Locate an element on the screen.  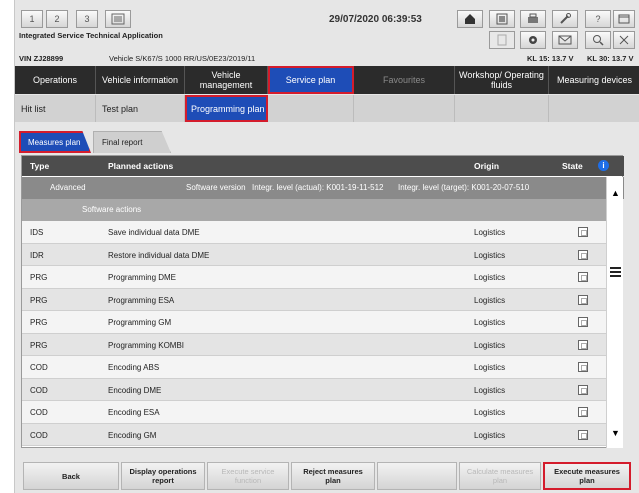
footer-empty-slot is located at coordinates (417, 476).